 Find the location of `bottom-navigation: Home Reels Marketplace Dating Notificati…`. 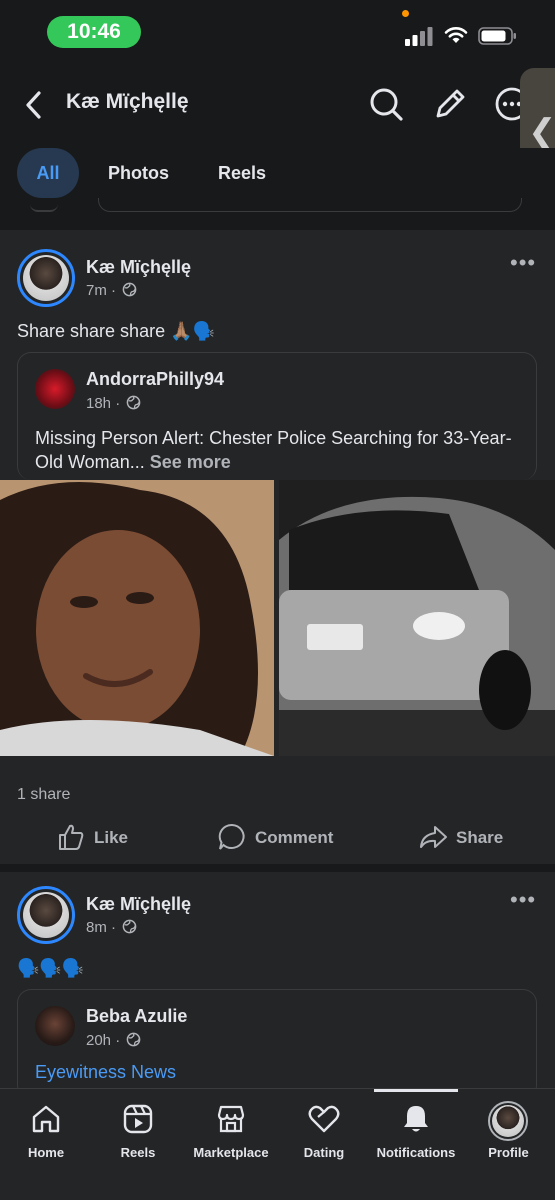

bottom-navigation: Home Reels Marketplace Dating Notificati… is located at coordinates (277, 1144).